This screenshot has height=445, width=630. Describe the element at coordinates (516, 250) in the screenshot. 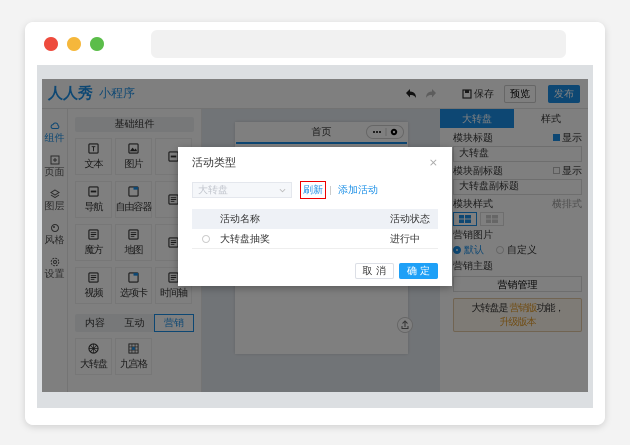

I see `image-radio: 自定义` at that location.